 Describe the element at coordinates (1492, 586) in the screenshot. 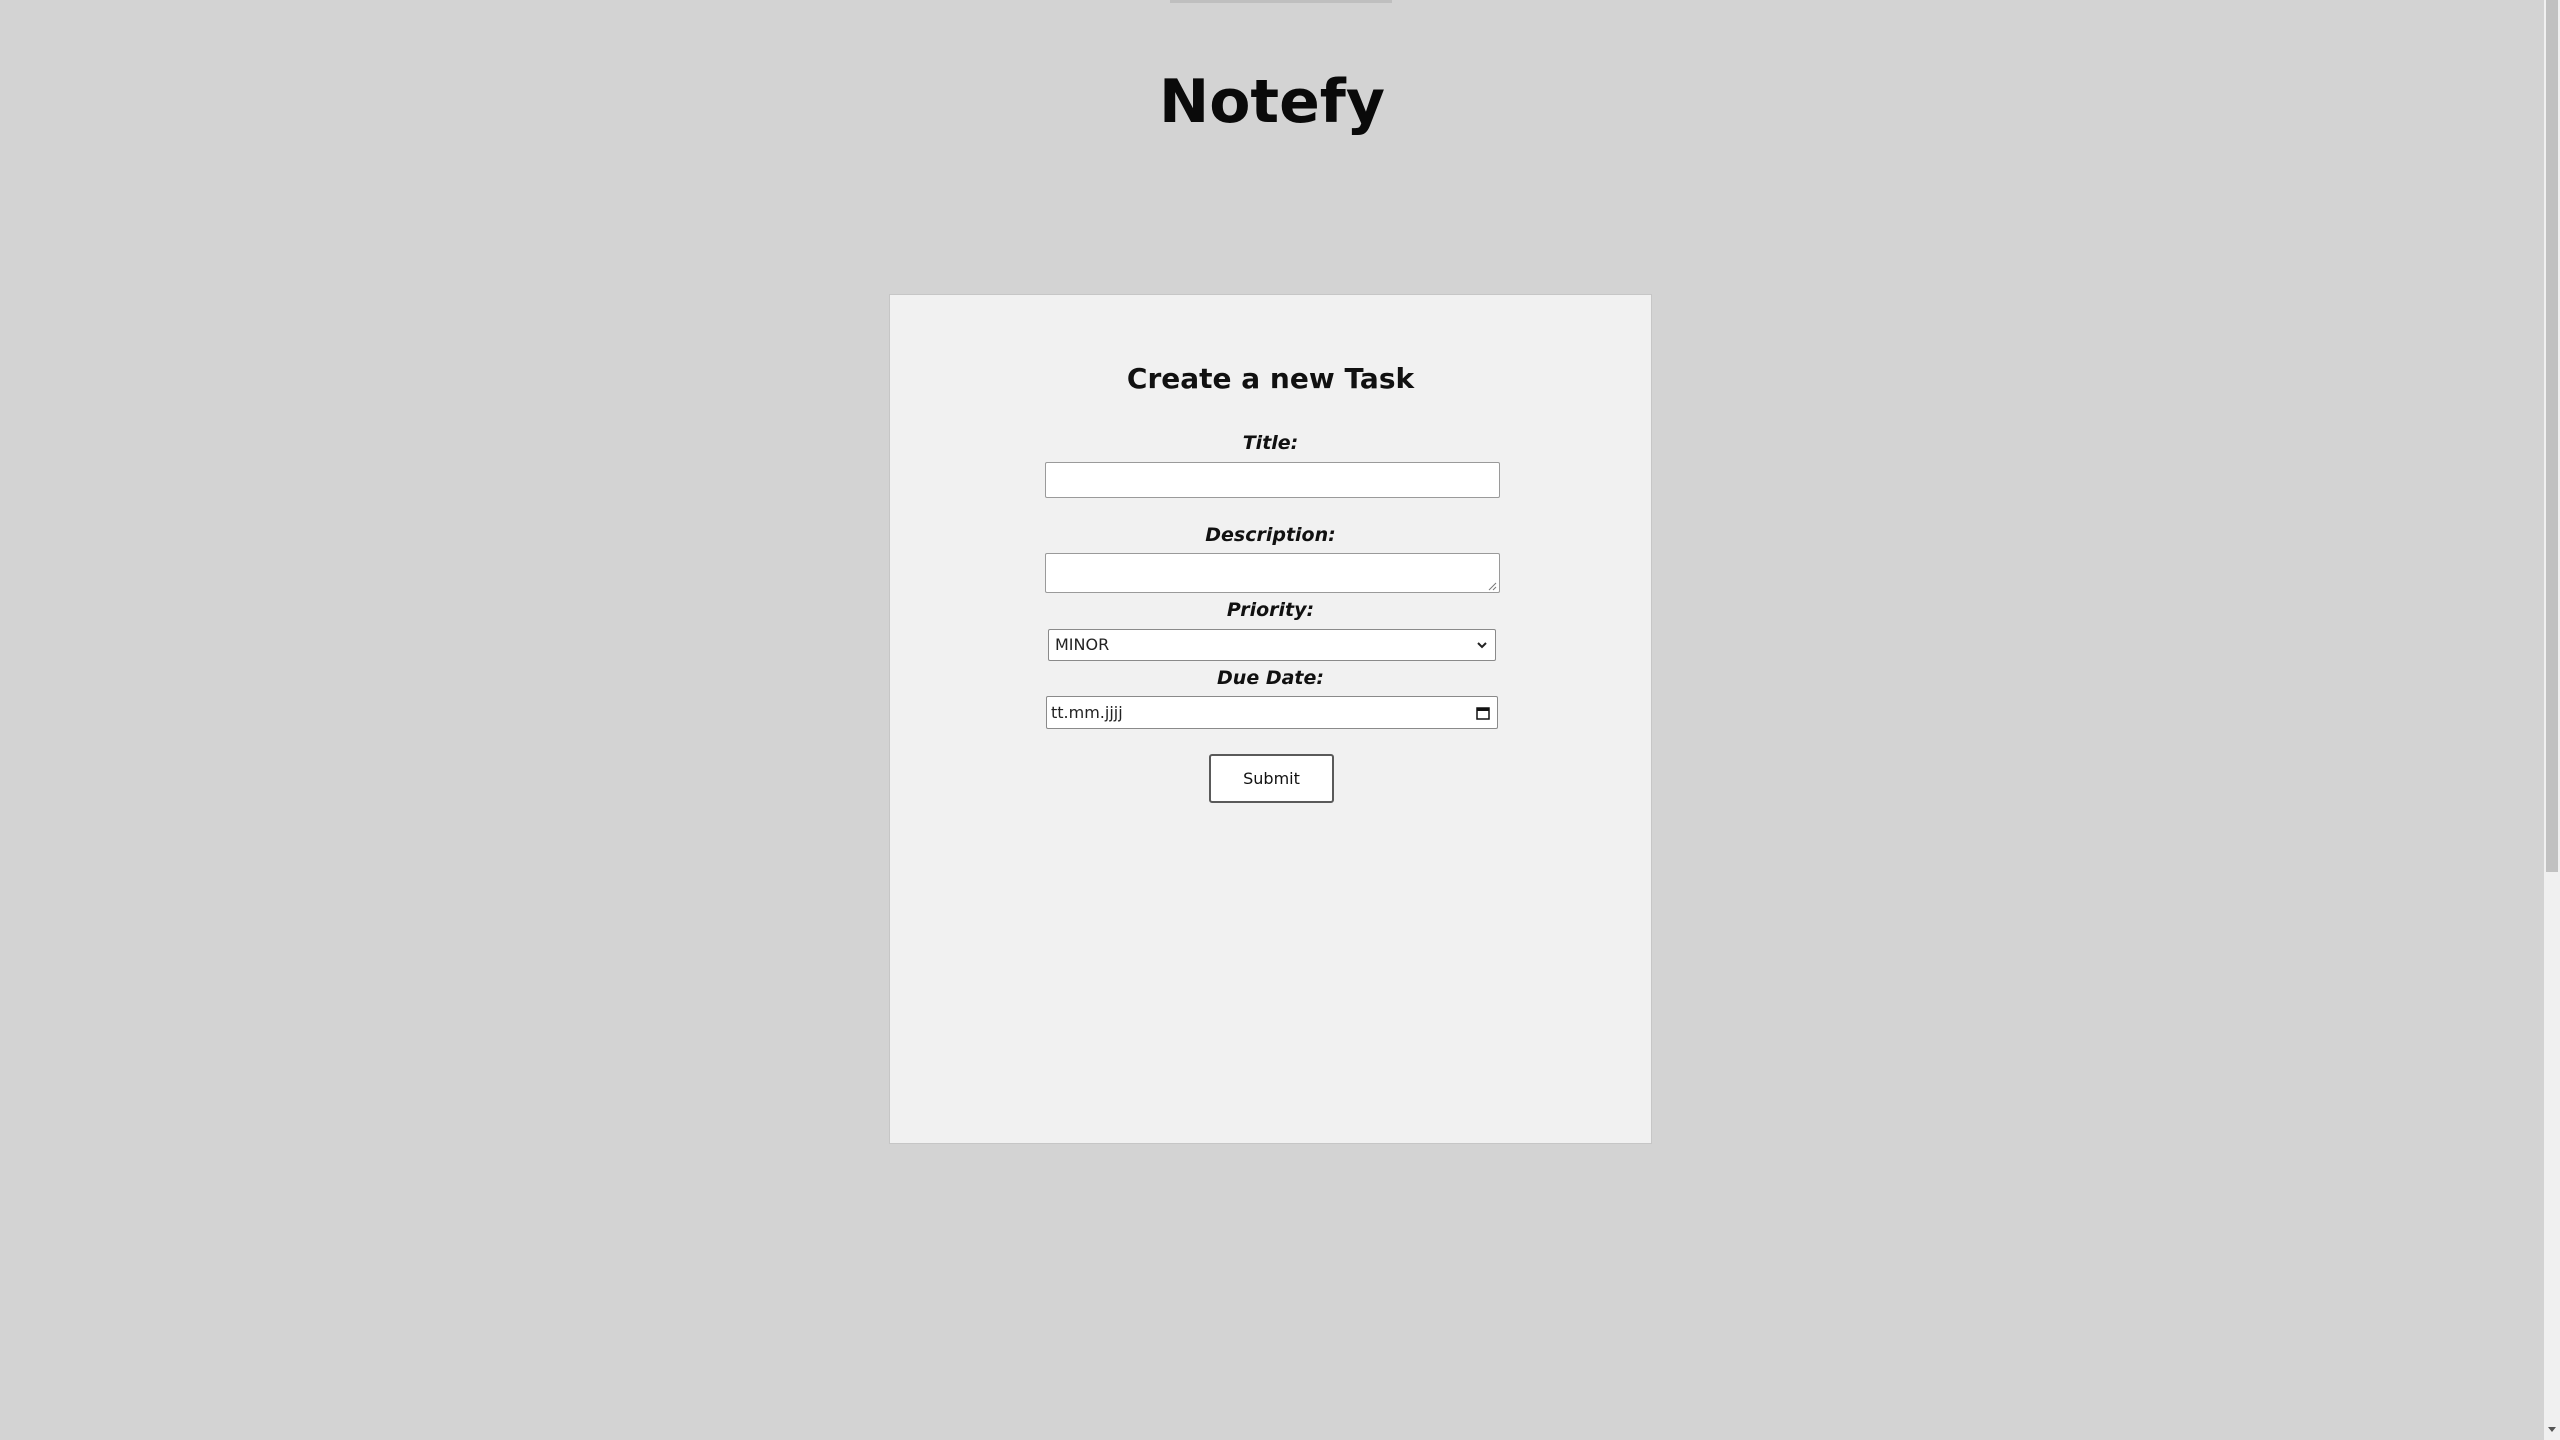

I see `resize-grip-icon` at that location.